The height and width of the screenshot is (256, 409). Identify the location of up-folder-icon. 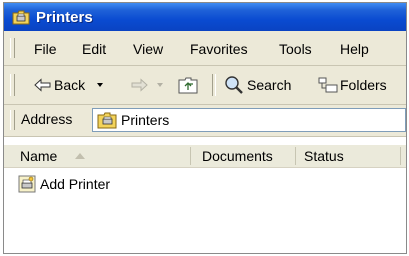
(188, 85).